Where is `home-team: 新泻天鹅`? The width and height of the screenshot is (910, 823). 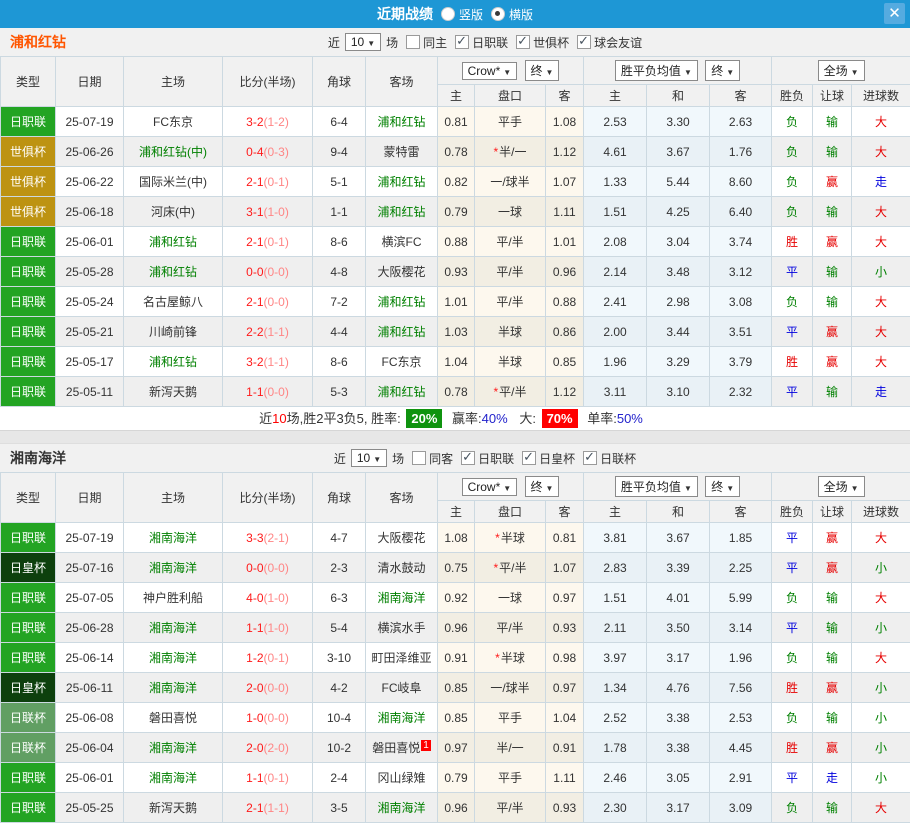
home-team: 新泻天鹅 is located at coordinates (173, 808).